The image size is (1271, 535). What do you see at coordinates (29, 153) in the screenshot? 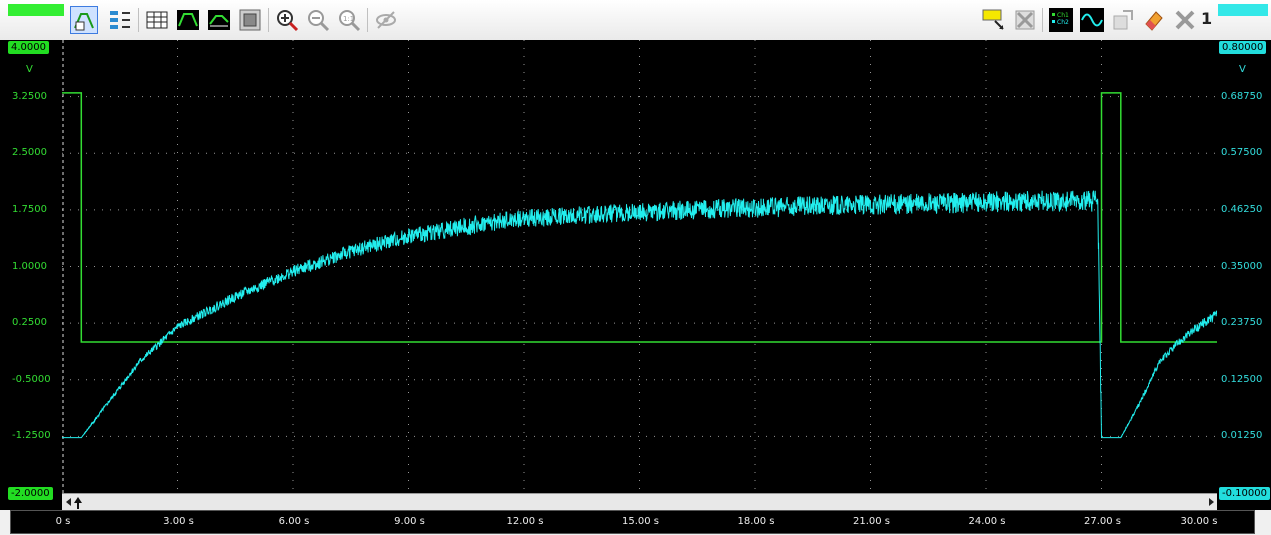
I see `left-axis-tick-label: 2.5000` at bounding box center [29, 153].